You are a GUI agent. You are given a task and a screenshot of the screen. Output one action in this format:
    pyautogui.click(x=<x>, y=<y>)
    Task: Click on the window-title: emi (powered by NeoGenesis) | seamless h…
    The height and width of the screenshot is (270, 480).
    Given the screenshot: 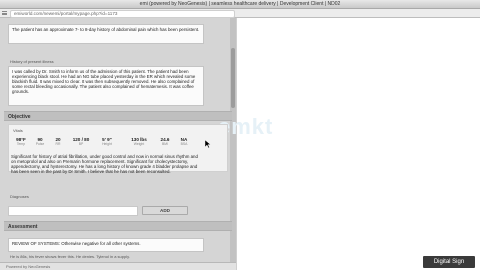 What is the action you would take?
    pyautogui.click(x=240, y=4)
    